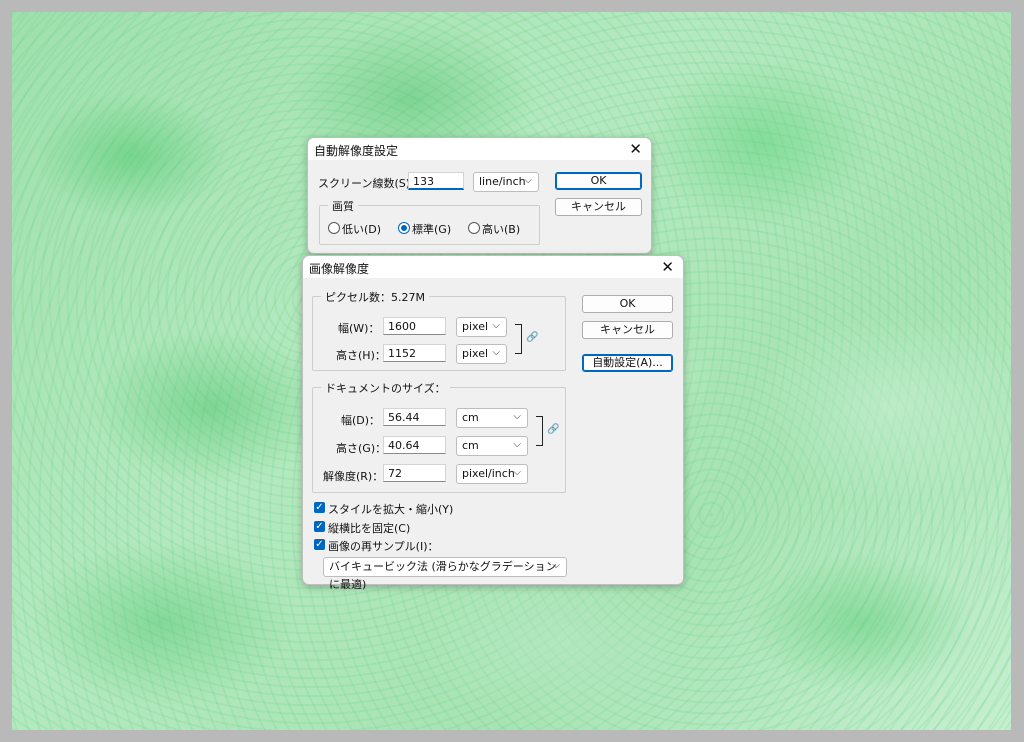  Describe the element at coordinates (383, 546) in the screenshot. I see `resample-label: 画像の再サンプル(I)：` at that location.